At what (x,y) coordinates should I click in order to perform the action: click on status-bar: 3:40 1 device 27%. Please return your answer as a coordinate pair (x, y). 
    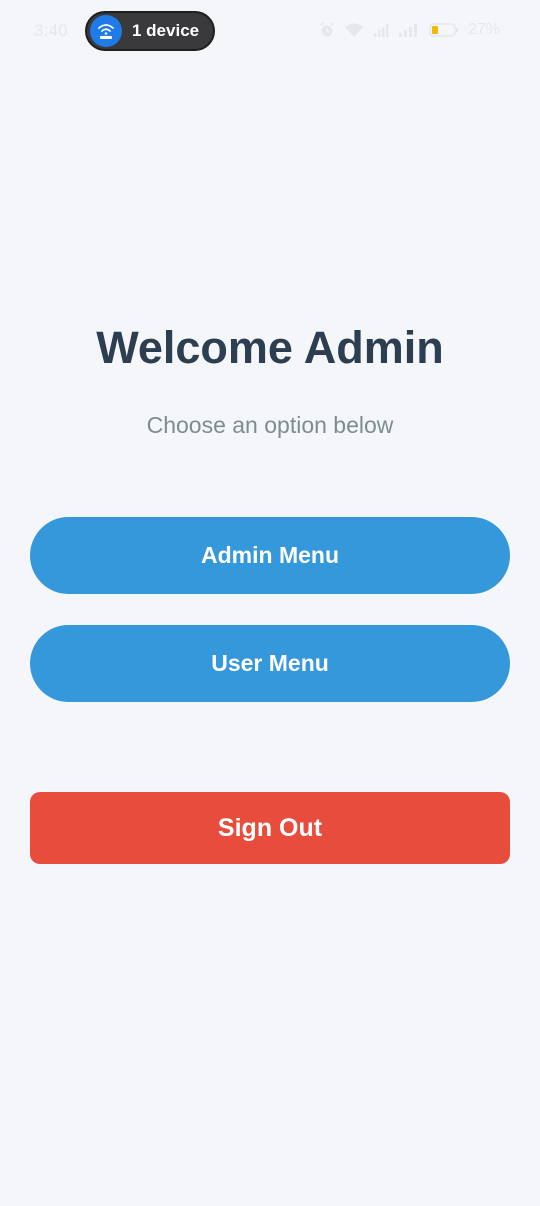
    Looking at the image, I should click on (270, 31).